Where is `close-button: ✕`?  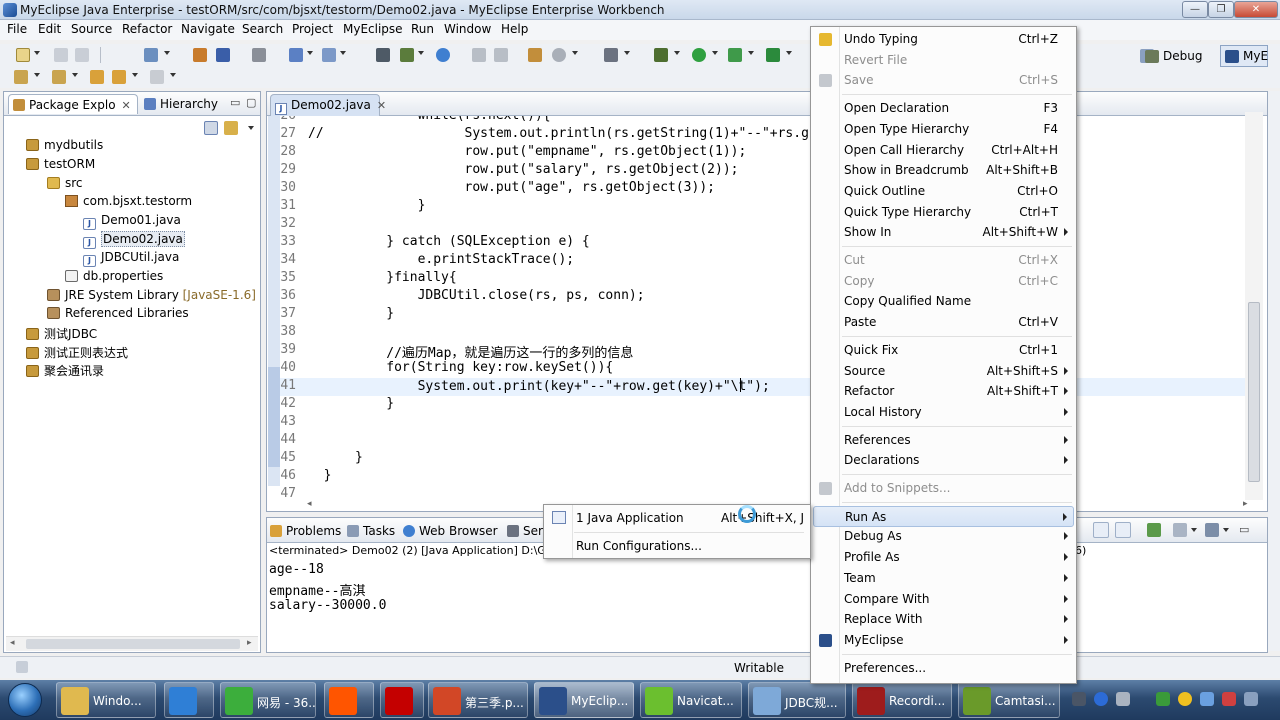
close-button: ✕ is located at coordinates (1256, 9).